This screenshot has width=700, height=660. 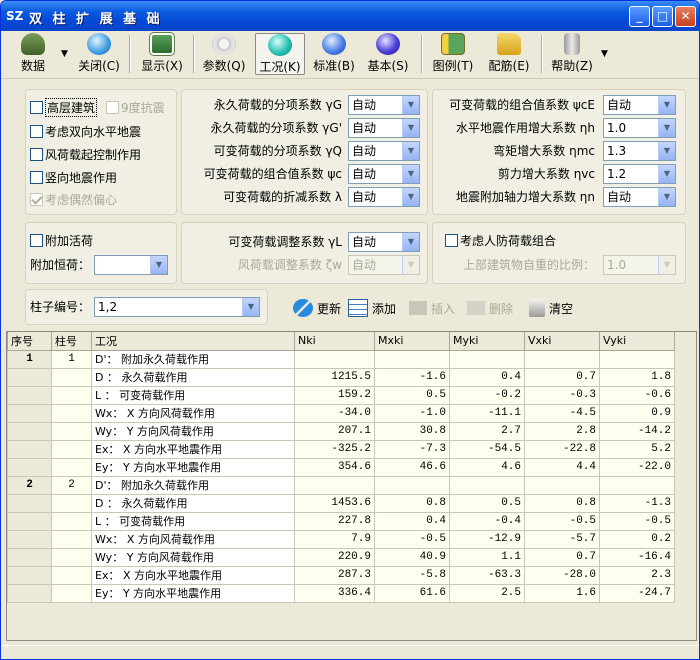 What do you see at coordinates (453, 54) in the screenshot?
I see `toolbar-legend-button: 图例(T)` at bounding box center [453, 54].